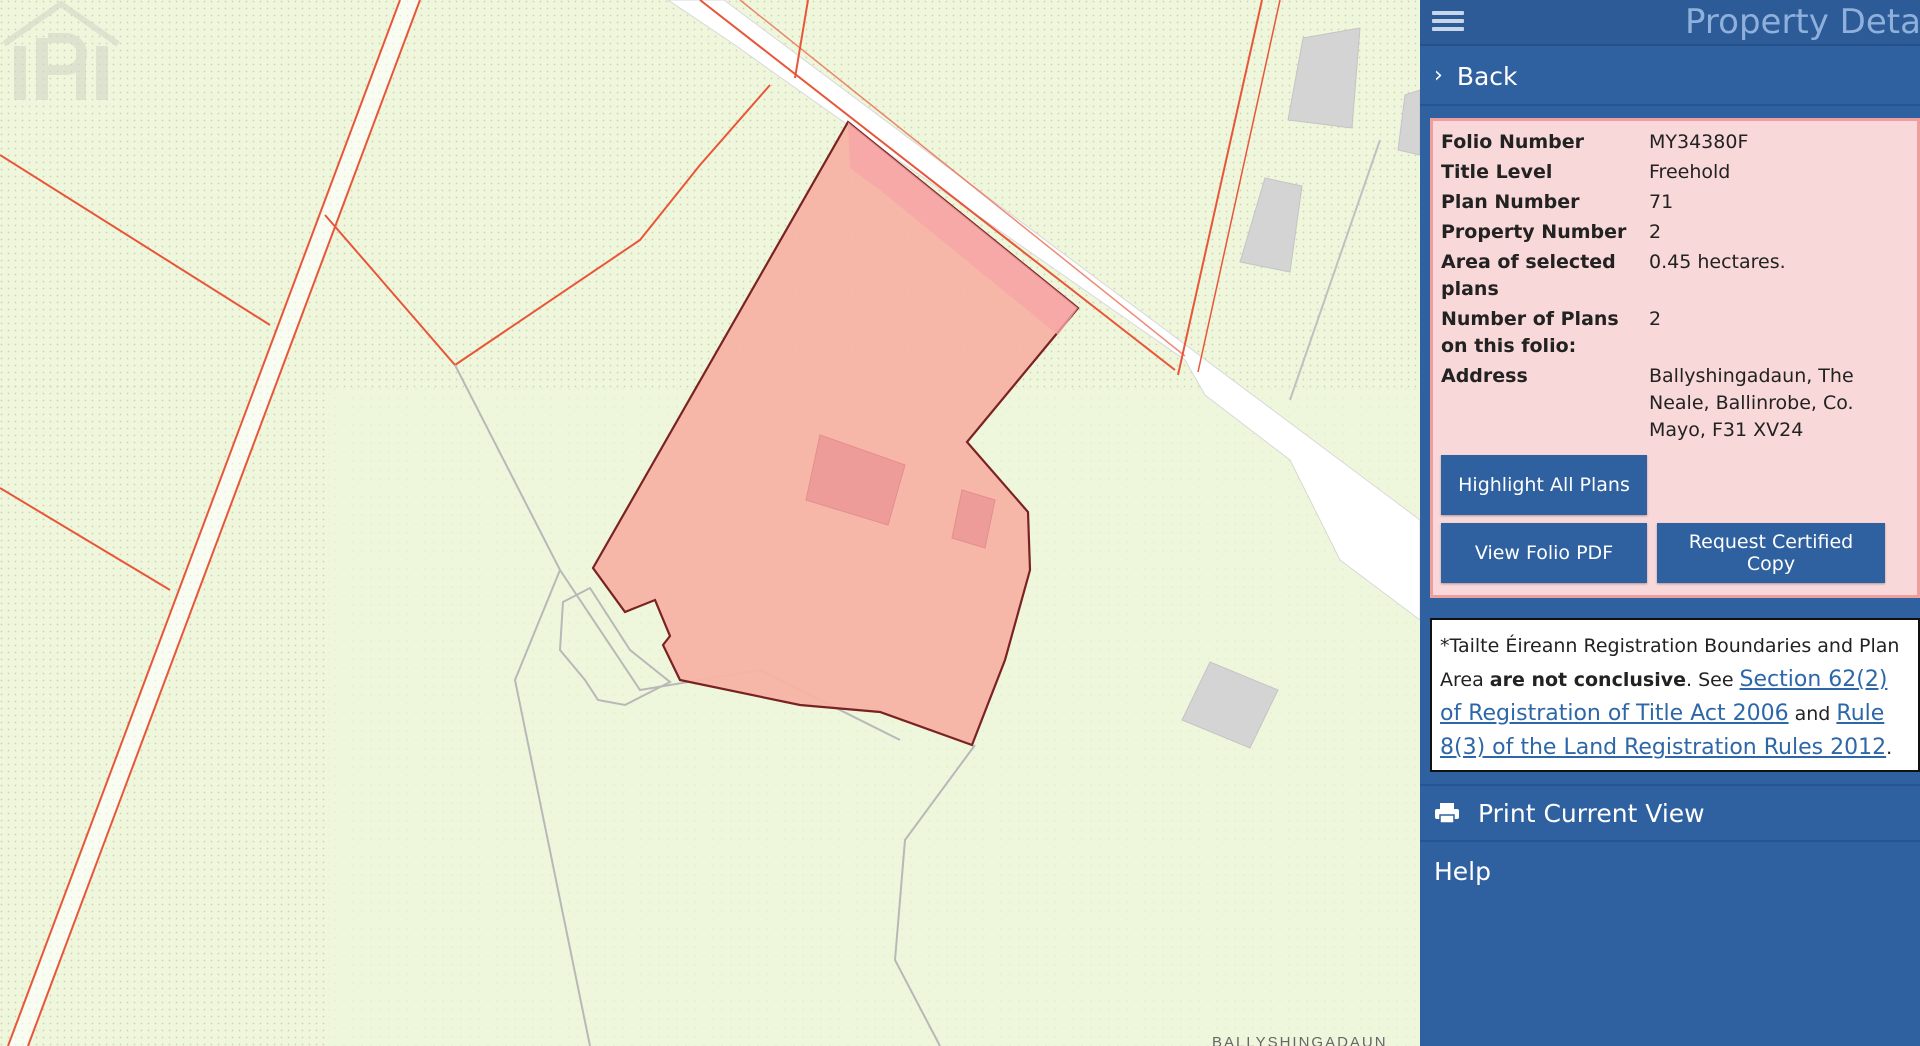 This screenshot has width=1920, height=1046. Describe the element at coordinates (1530, 332) in the screenshot. I see `detail-key: Number of Plans on this folio:` at that location.